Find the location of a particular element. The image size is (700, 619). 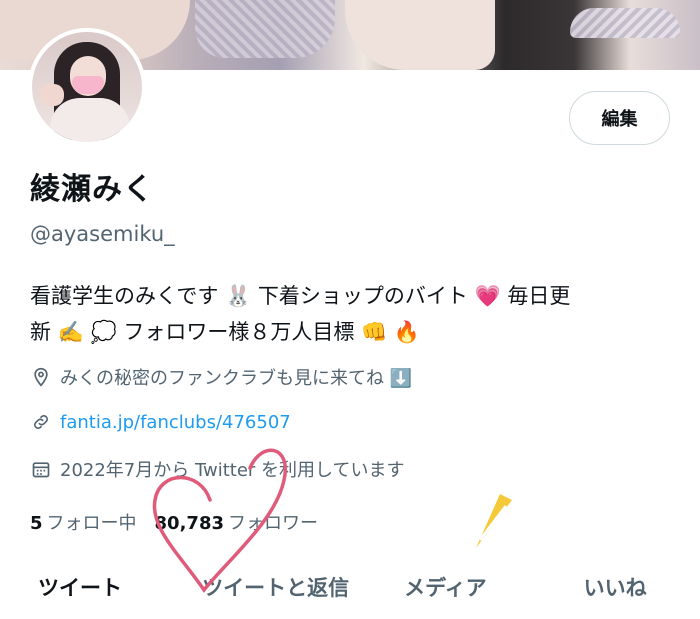

location-row: みくの秘密のファンクラブも見に来てね ⬇️ is located at coordinates (221, 377).